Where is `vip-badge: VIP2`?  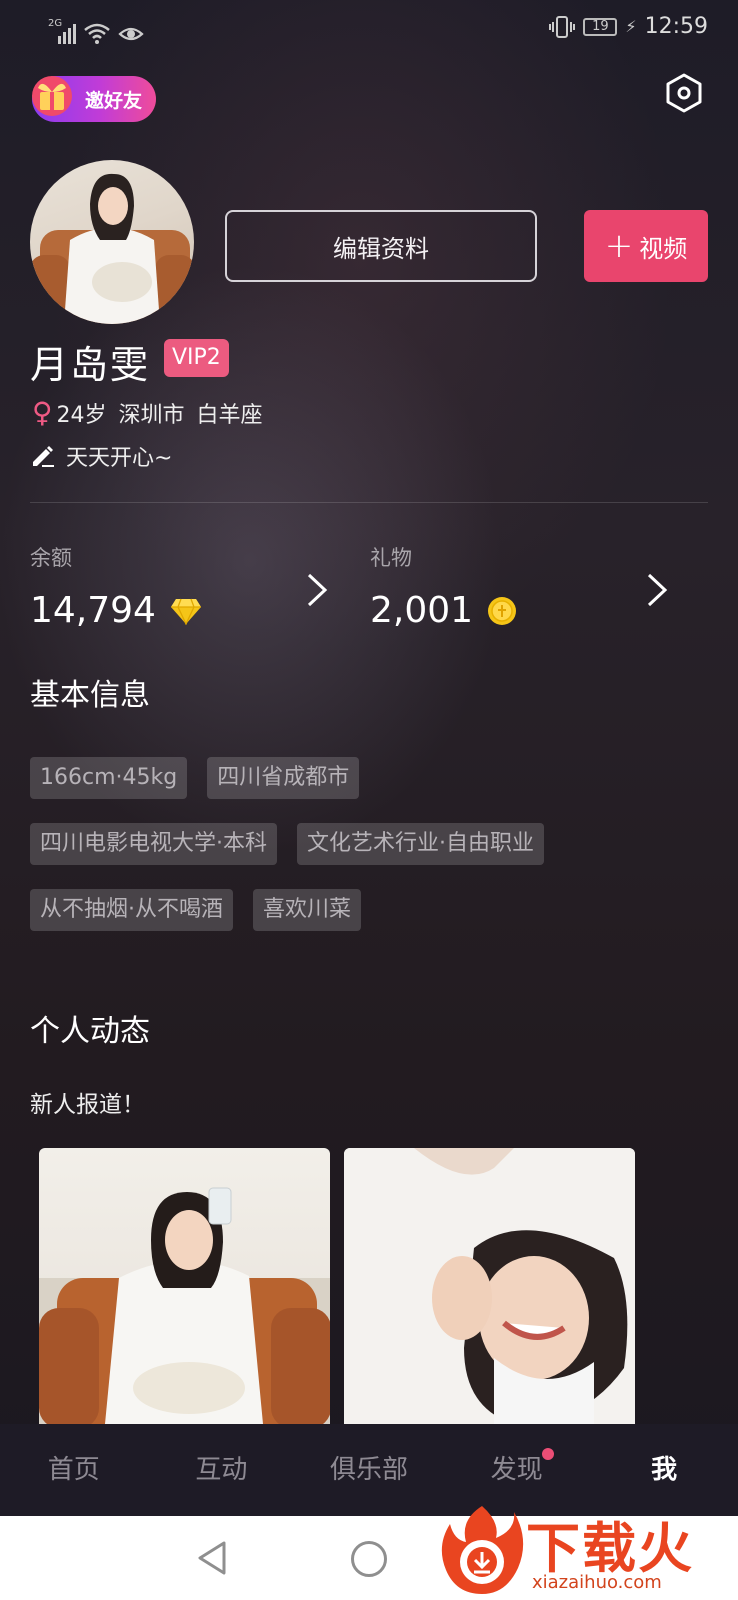
vip-badge: VIP2 is located at coordinates (196, 358).